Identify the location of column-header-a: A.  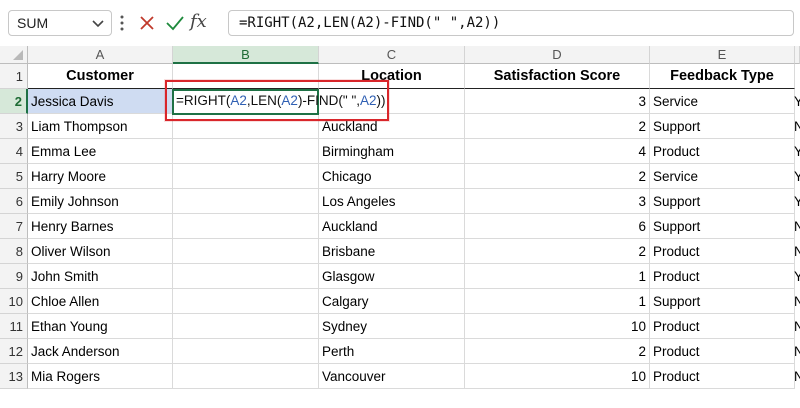
(100, 55).